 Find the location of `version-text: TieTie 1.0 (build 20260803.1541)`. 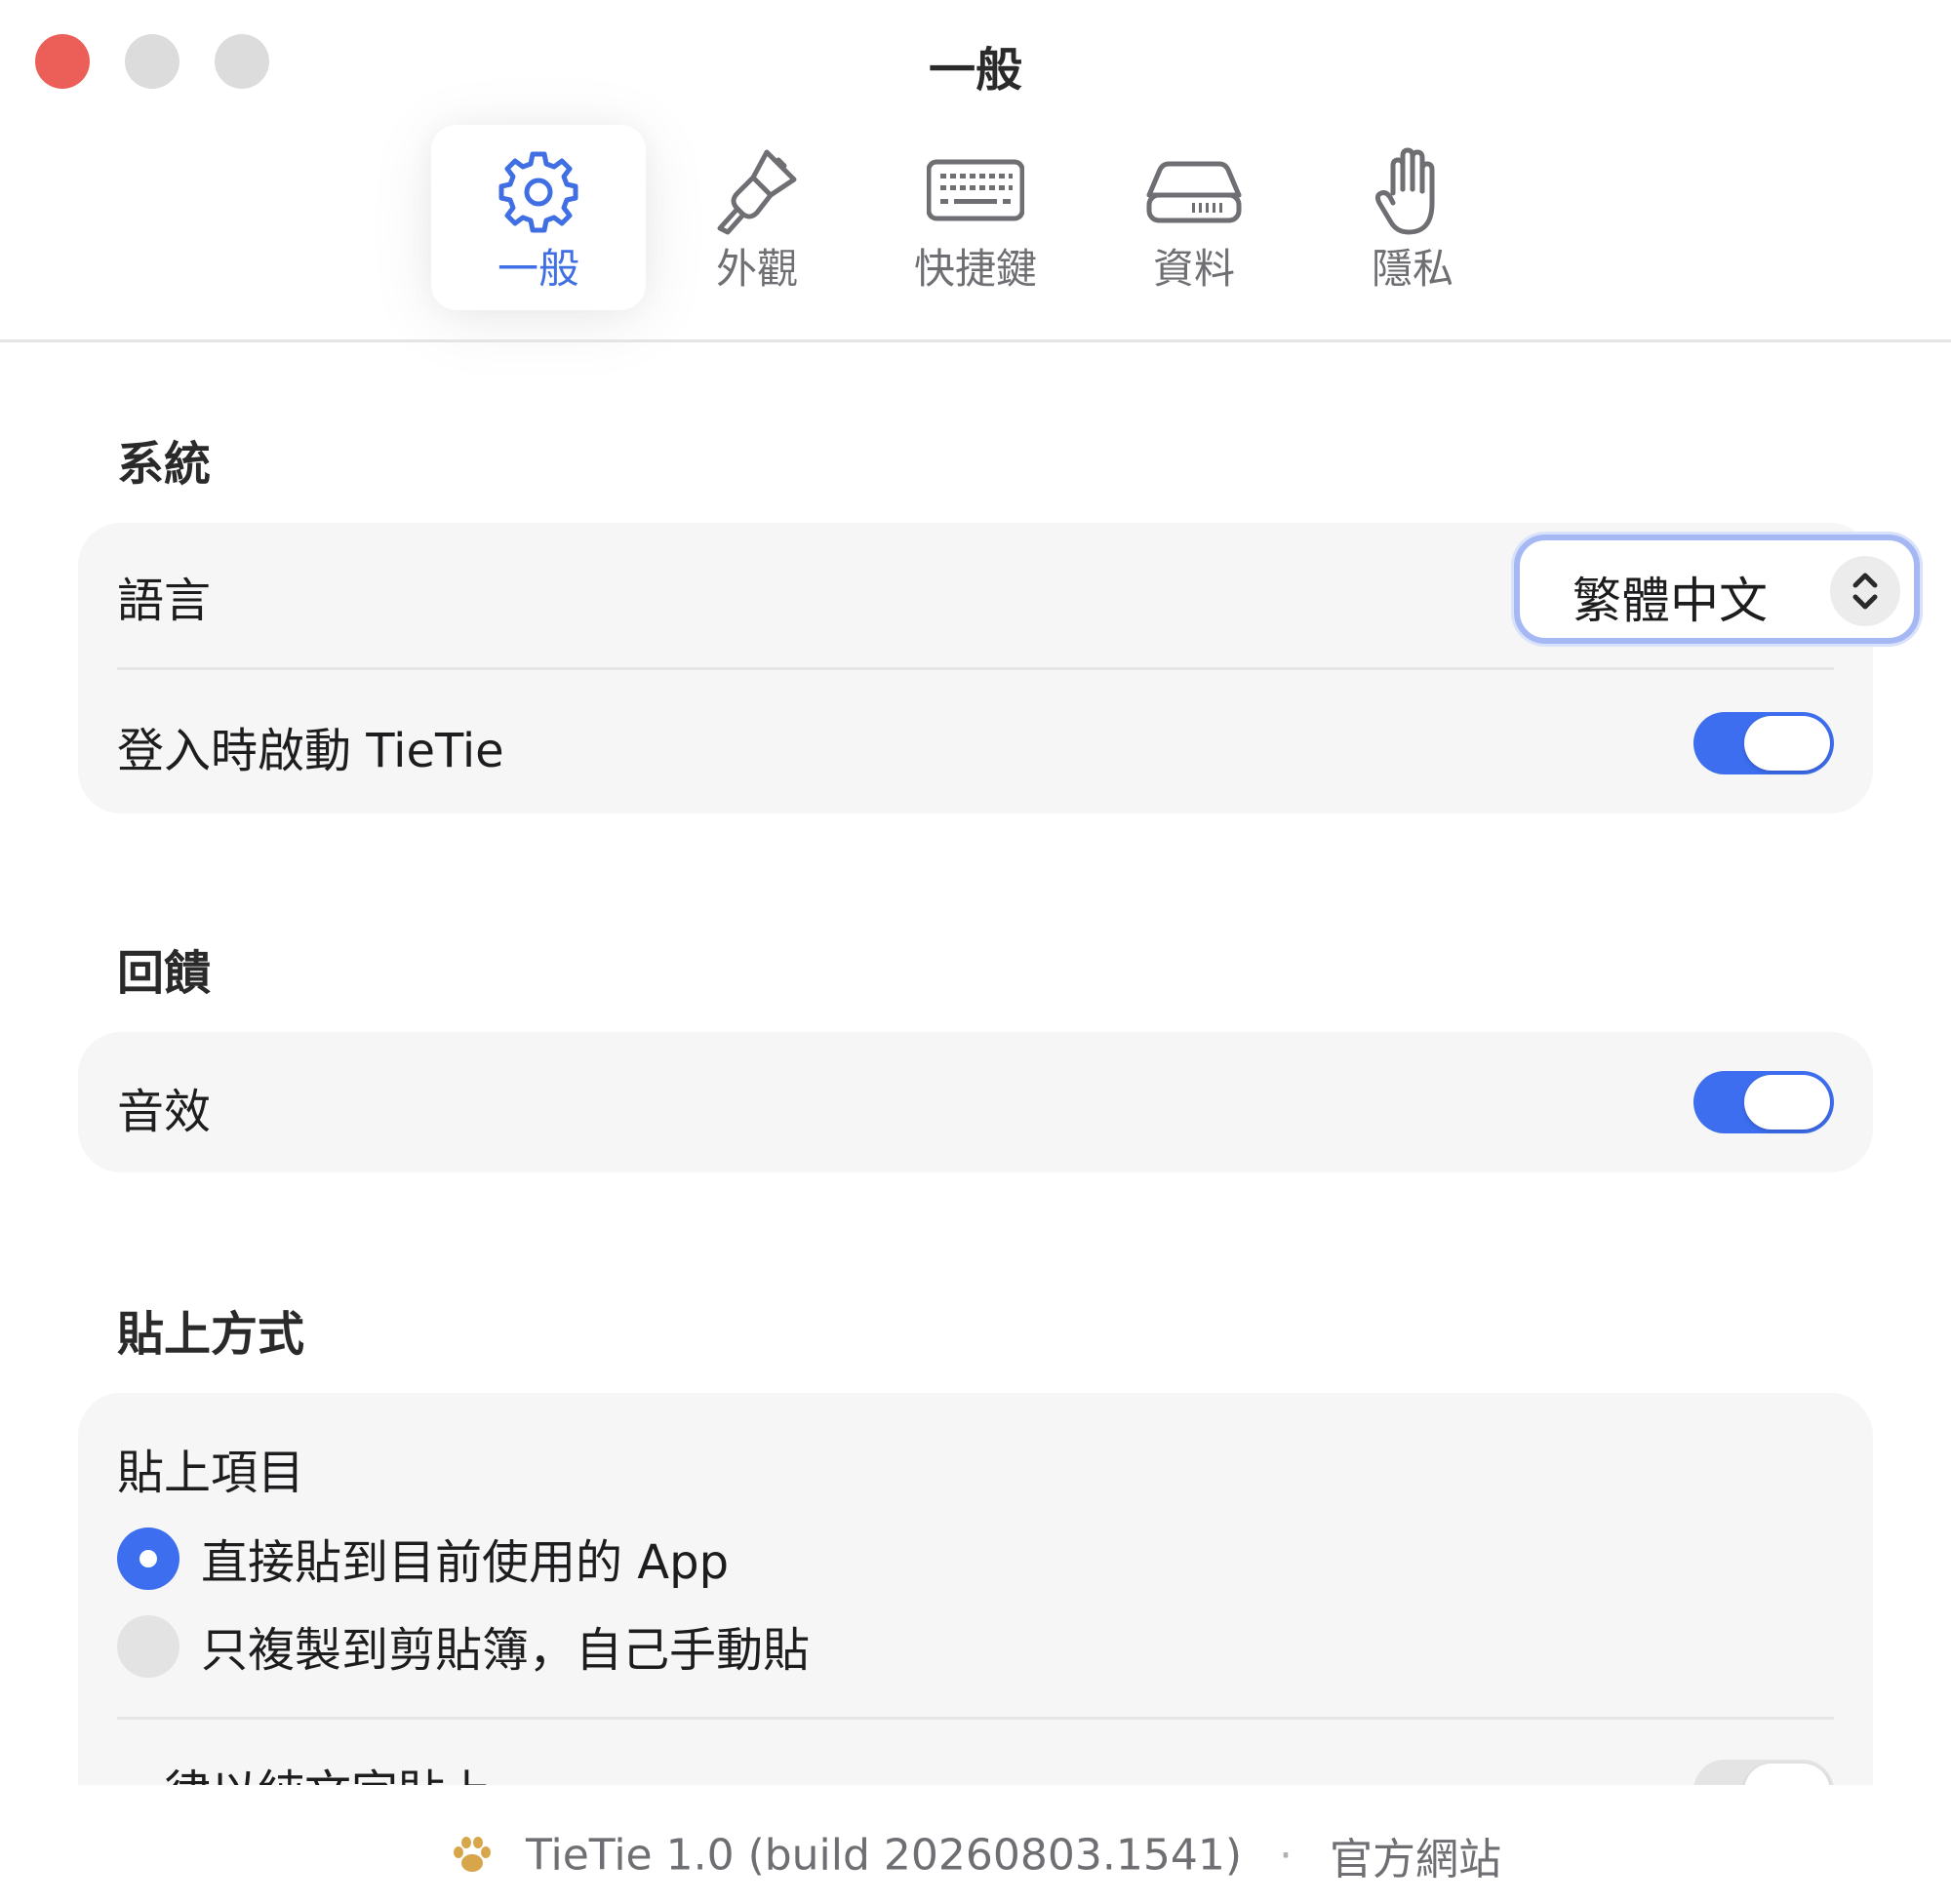

version-text: TieTie 1.0 (build 20260803.1541) is located at coordinates (884, 1855).